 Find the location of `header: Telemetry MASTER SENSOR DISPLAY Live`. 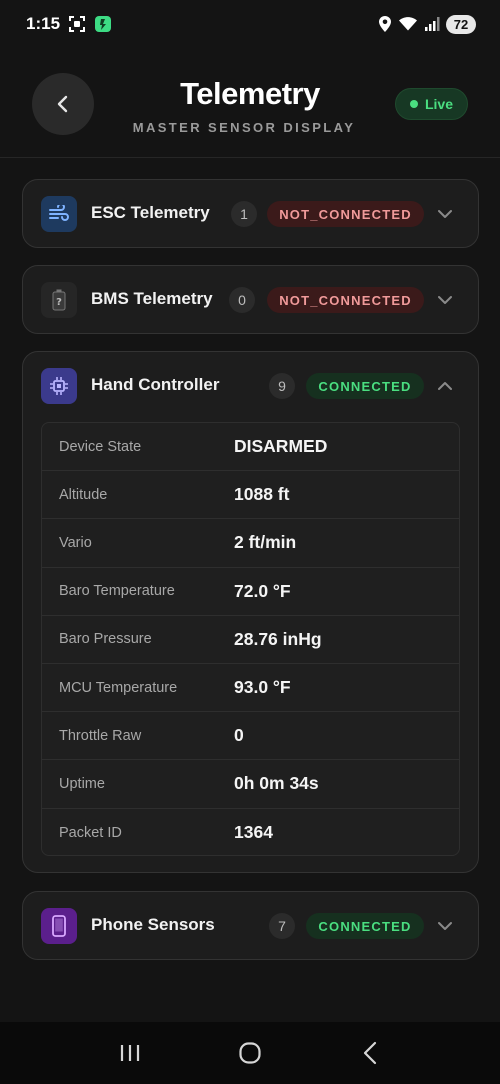

header: Telemetry MASTER SENSOR DISPLAY Live is located at coordinates (250, 107).